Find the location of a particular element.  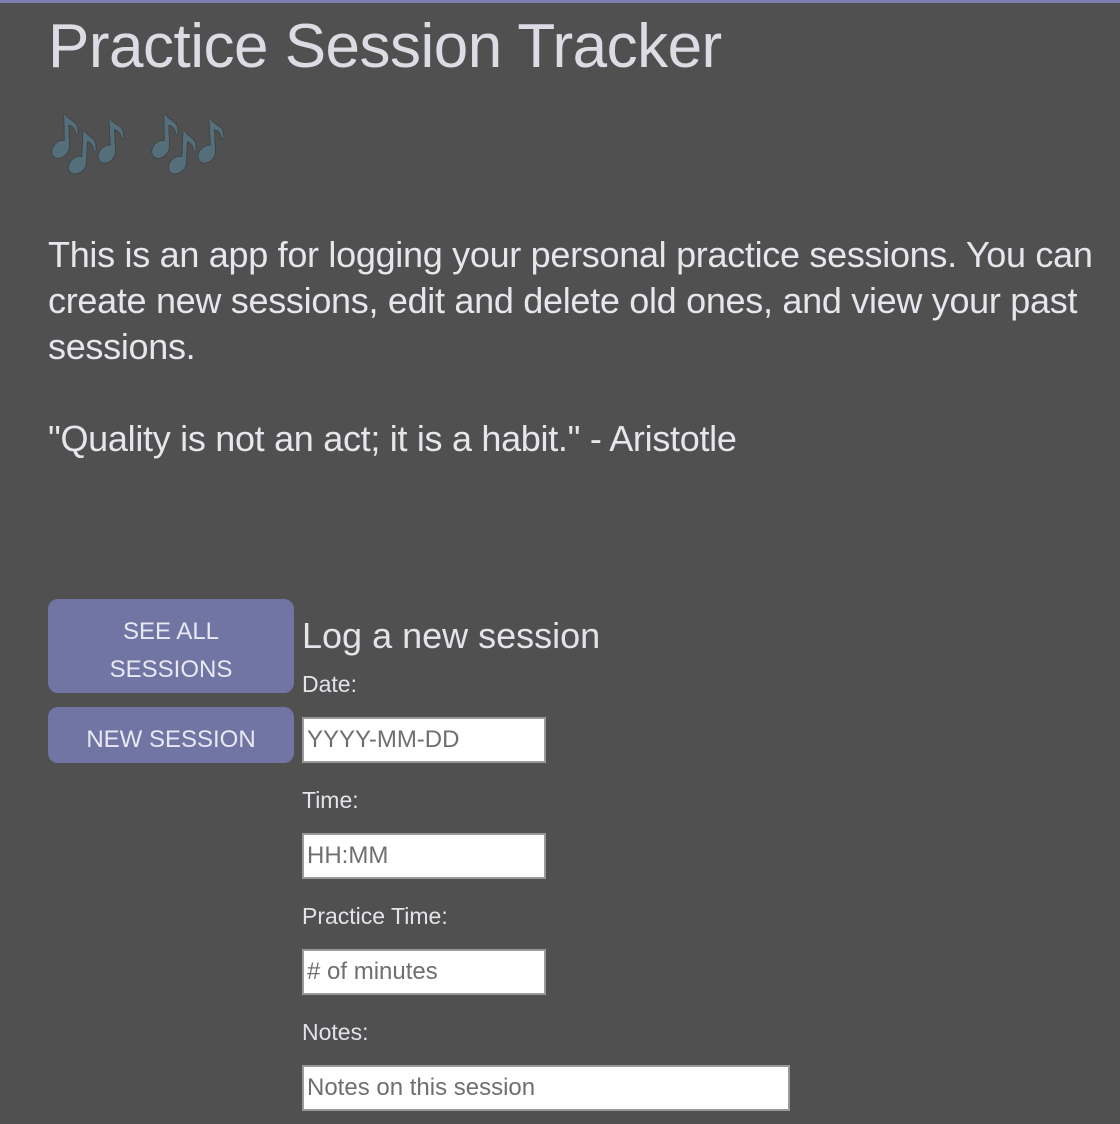

see-all-sessions-button: SEE ALL SESSIONS is located at coordinates (171, 646).